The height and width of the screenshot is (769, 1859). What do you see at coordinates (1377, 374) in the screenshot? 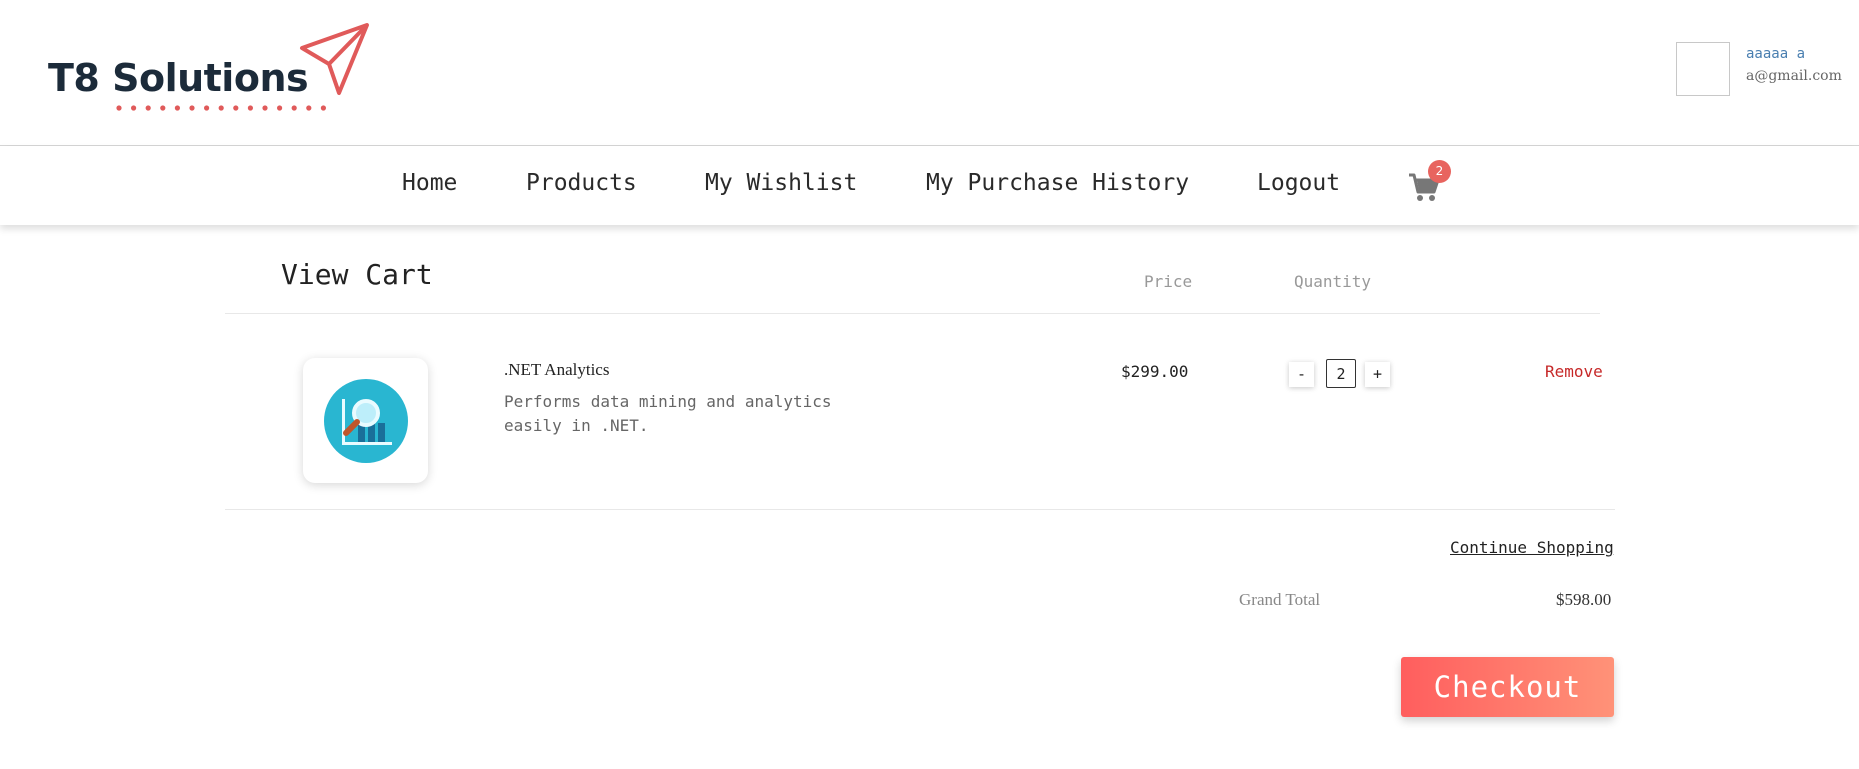
I see `quantity-increment-button: +` at bounding box center [1377, 374].